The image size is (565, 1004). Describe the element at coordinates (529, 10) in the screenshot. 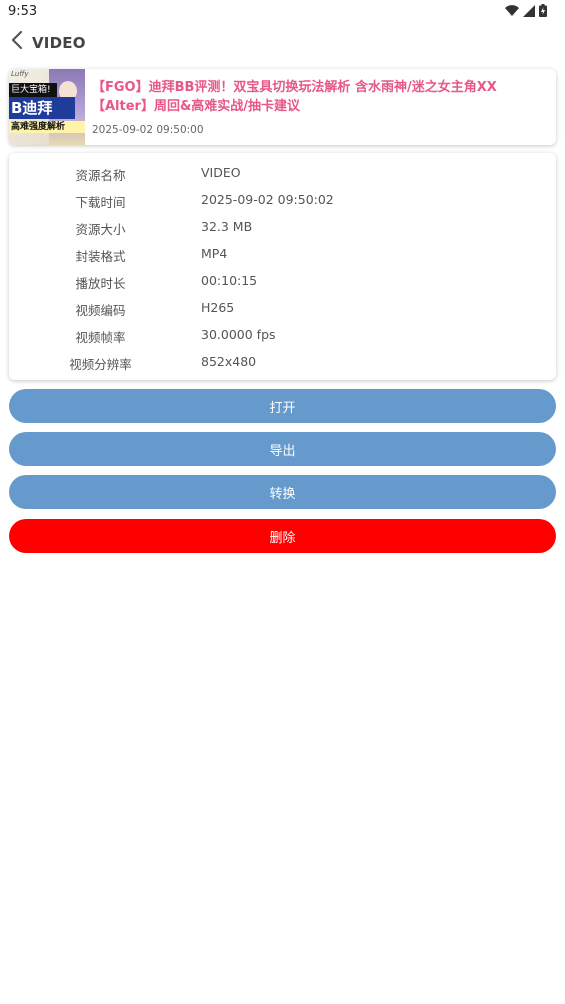

I see `signal-icon` at that location.